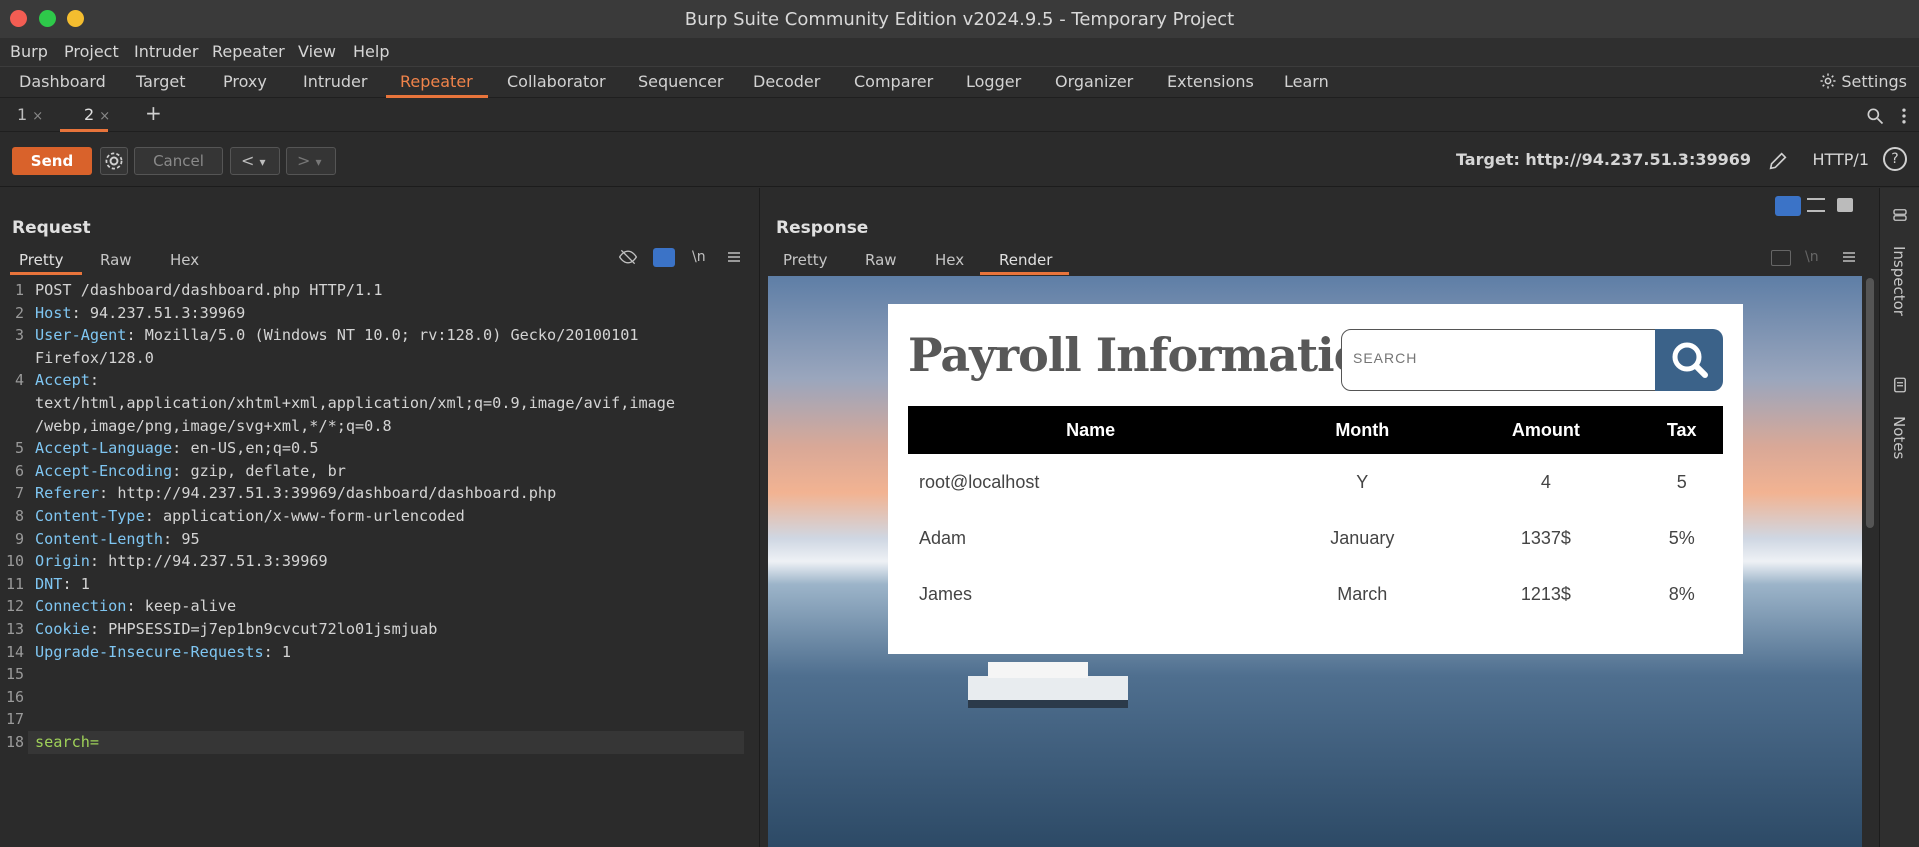 Image resolution: width=1919 pixels, height=847 pixels. What do you see at coordinates (1845, 205) in the screenshot?
I see `layout-single-icon` at bounding box center [1845, 205].